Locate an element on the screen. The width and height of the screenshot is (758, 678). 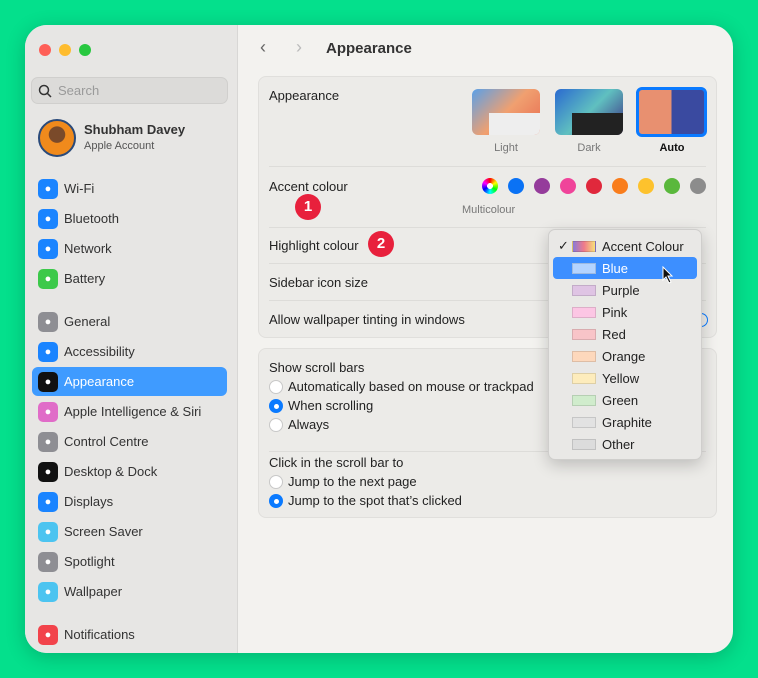
menu-item-label: Blue is located at coordinates (615, 268).